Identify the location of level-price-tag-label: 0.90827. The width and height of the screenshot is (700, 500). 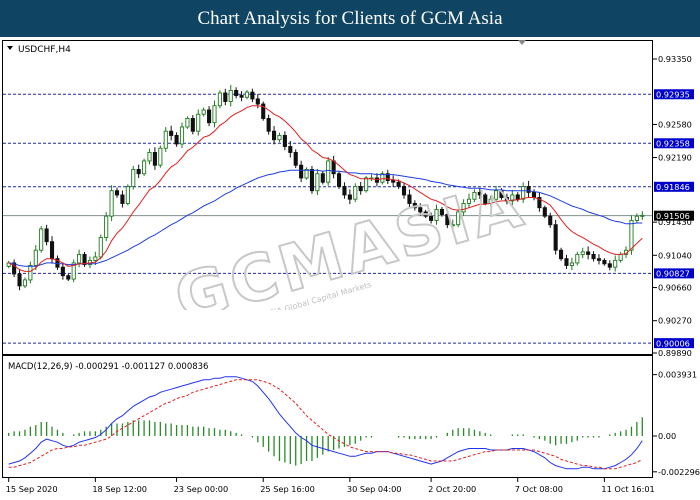
(673, 274).